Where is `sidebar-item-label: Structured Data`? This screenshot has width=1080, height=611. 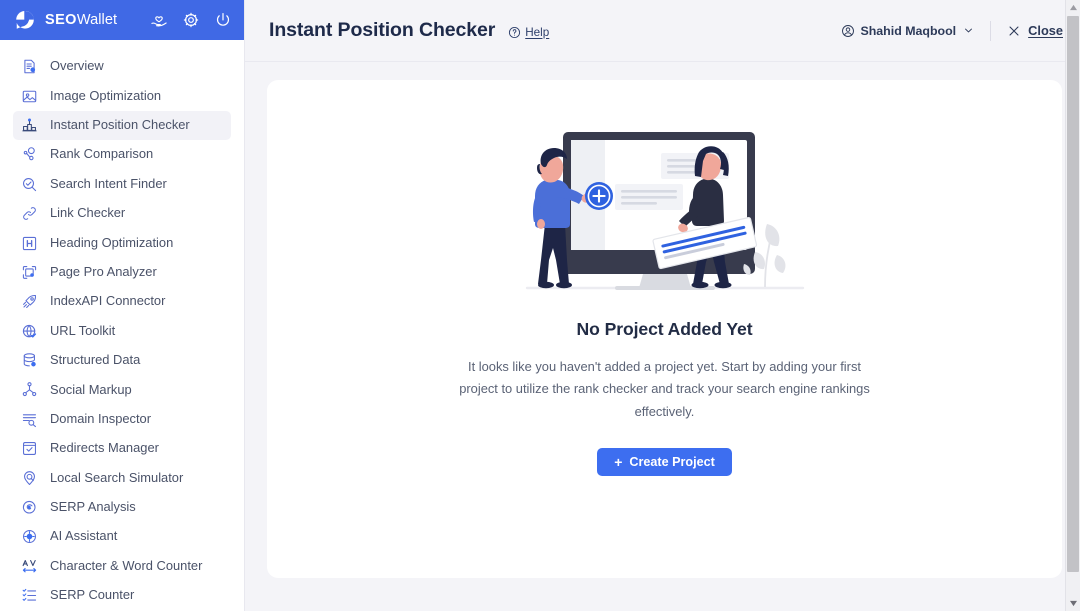 sidebar-item-label: Structured Data is located at coordinates (95, 360).